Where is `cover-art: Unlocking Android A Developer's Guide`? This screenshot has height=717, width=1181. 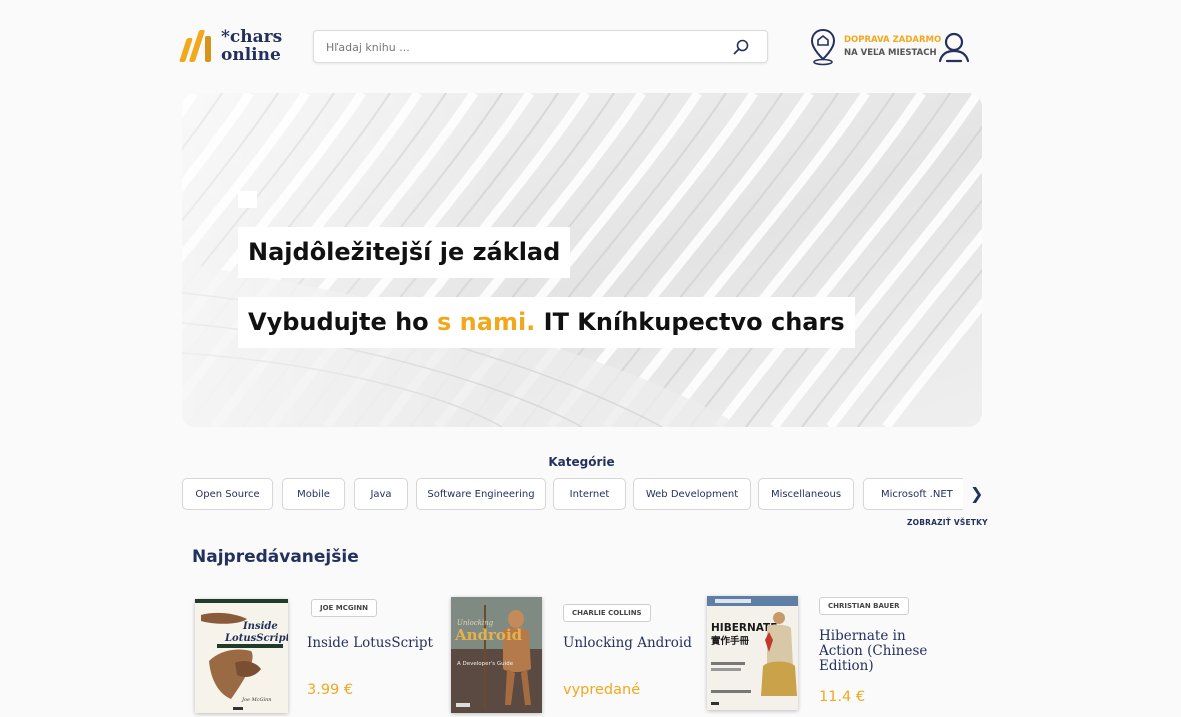 cover-art: Unlocking Android A Developer's Guide is located at coordinates (496, 655).